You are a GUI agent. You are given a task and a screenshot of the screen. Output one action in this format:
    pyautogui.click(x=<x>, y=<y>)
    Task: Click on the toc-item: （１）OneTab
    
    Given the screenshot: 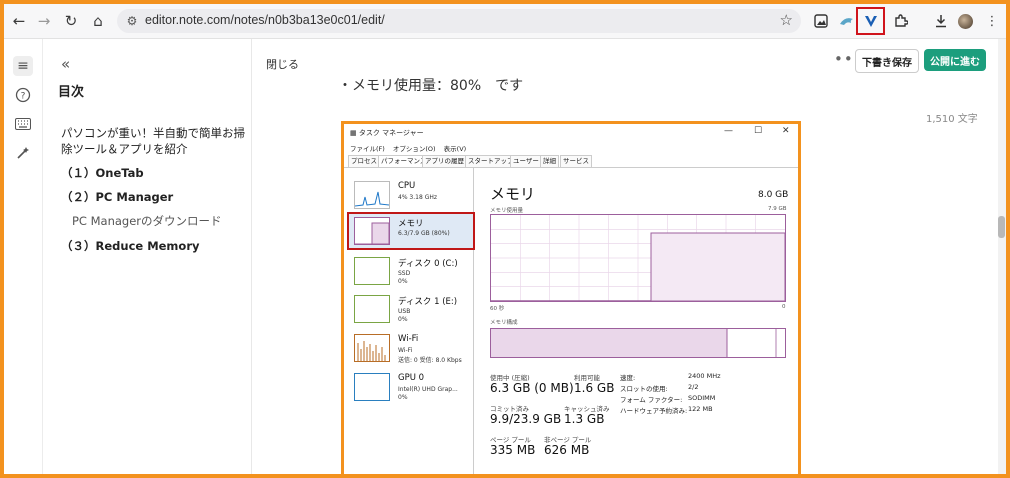 What is the action you would take?
    pyautogui.click(x=102, y=173)
    